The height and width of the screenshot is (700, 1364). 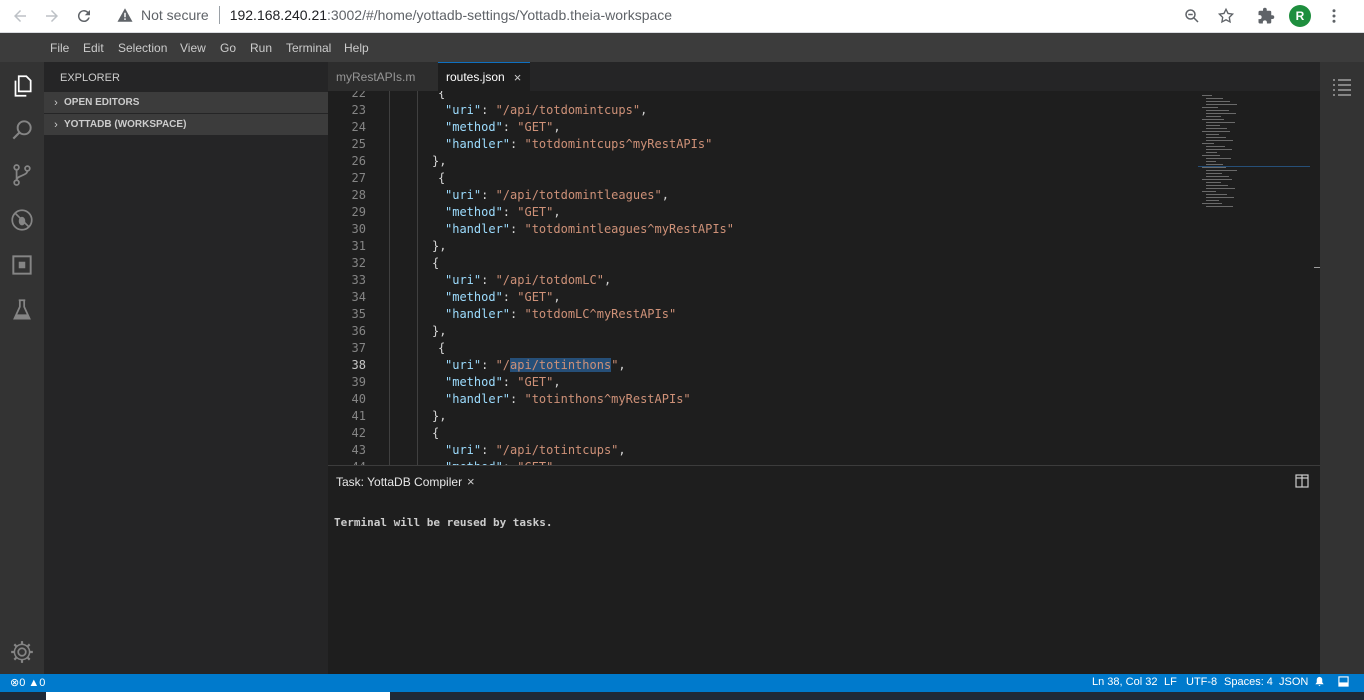 What do you see at coordinates (1342, 89) in the screenshot?
I see `outline-icon` at bounding box center [1342, 89].